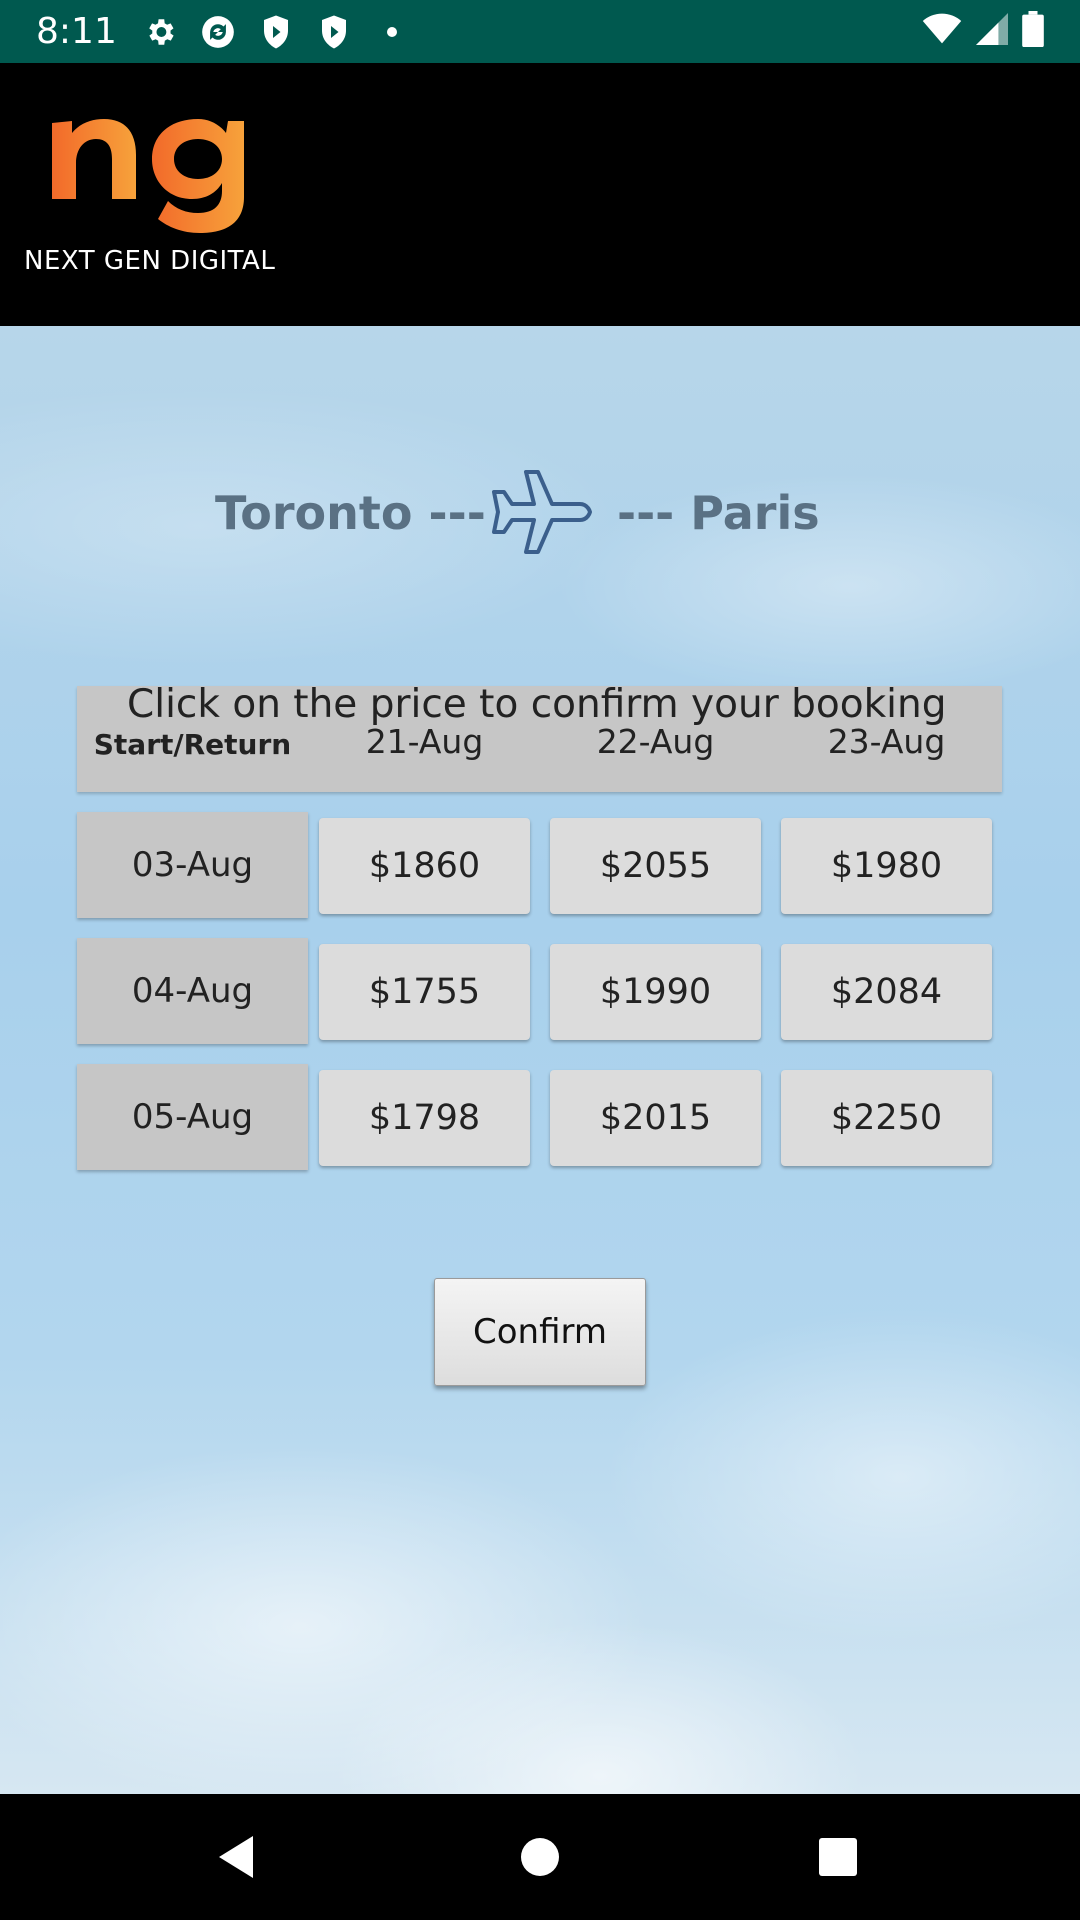  I want to click on signal-icon, so click(992, 31).